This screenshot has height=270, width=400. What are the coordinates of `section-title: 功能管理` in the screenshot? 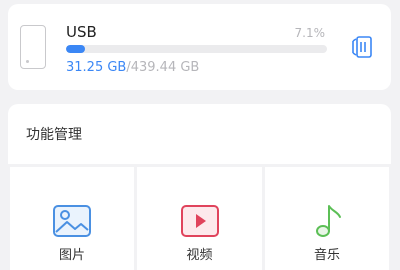 It's located at (54, 135).